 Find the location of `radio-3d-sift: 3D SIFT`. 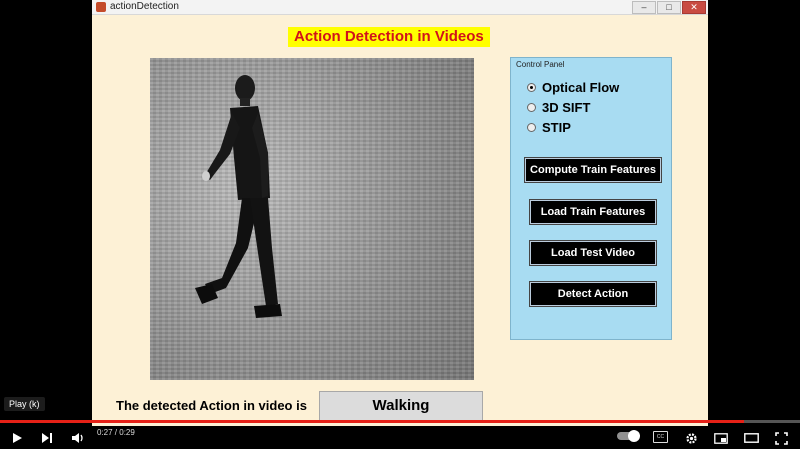

radio-3d-sift: 3D SIFT is located at coordinates (558, 107).